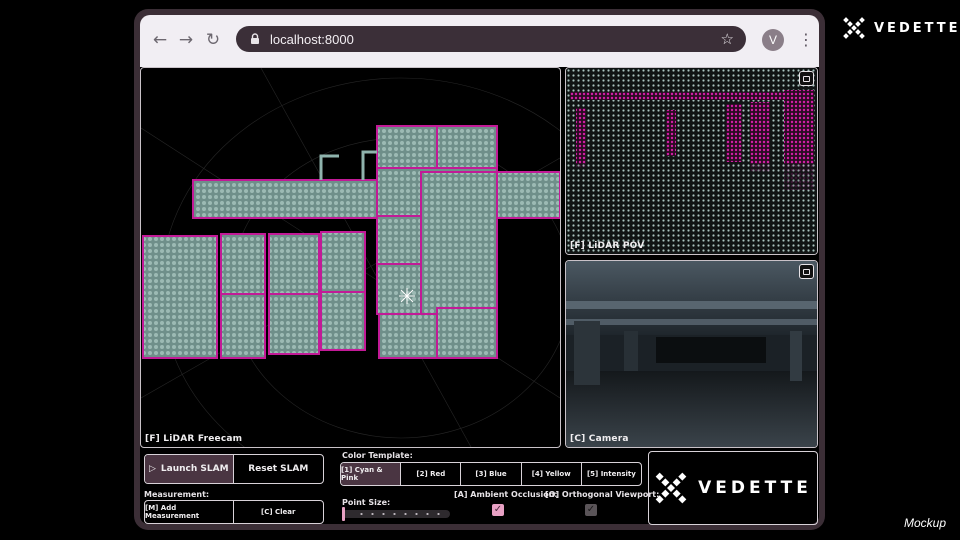 This screenshot has width=960, height=540. I want to click on point-size-label: Point Size:, so click(366, 502).